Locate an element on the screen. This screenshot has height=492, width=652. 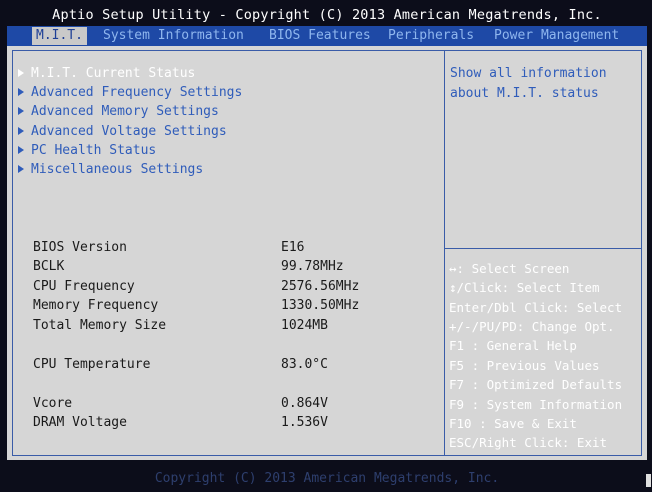
key-hint-previous-values: F5 : Previous Values is located at coordinates (524, 365).